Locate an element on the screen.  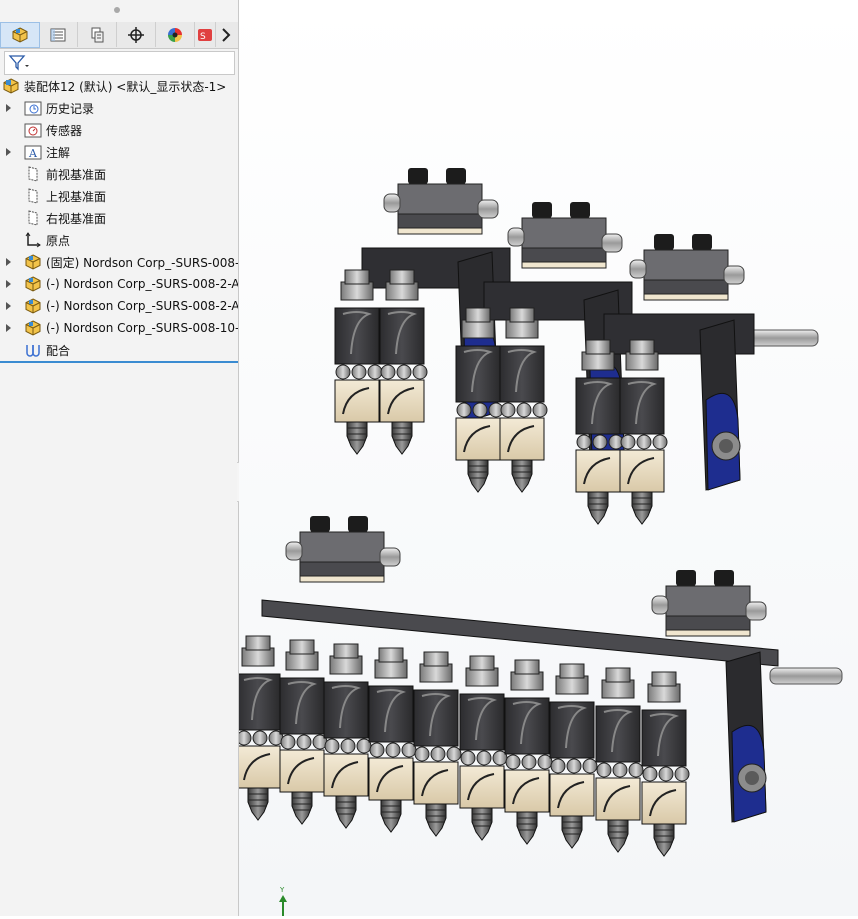
feature-manager-tab is located at coordinates (20, 35).